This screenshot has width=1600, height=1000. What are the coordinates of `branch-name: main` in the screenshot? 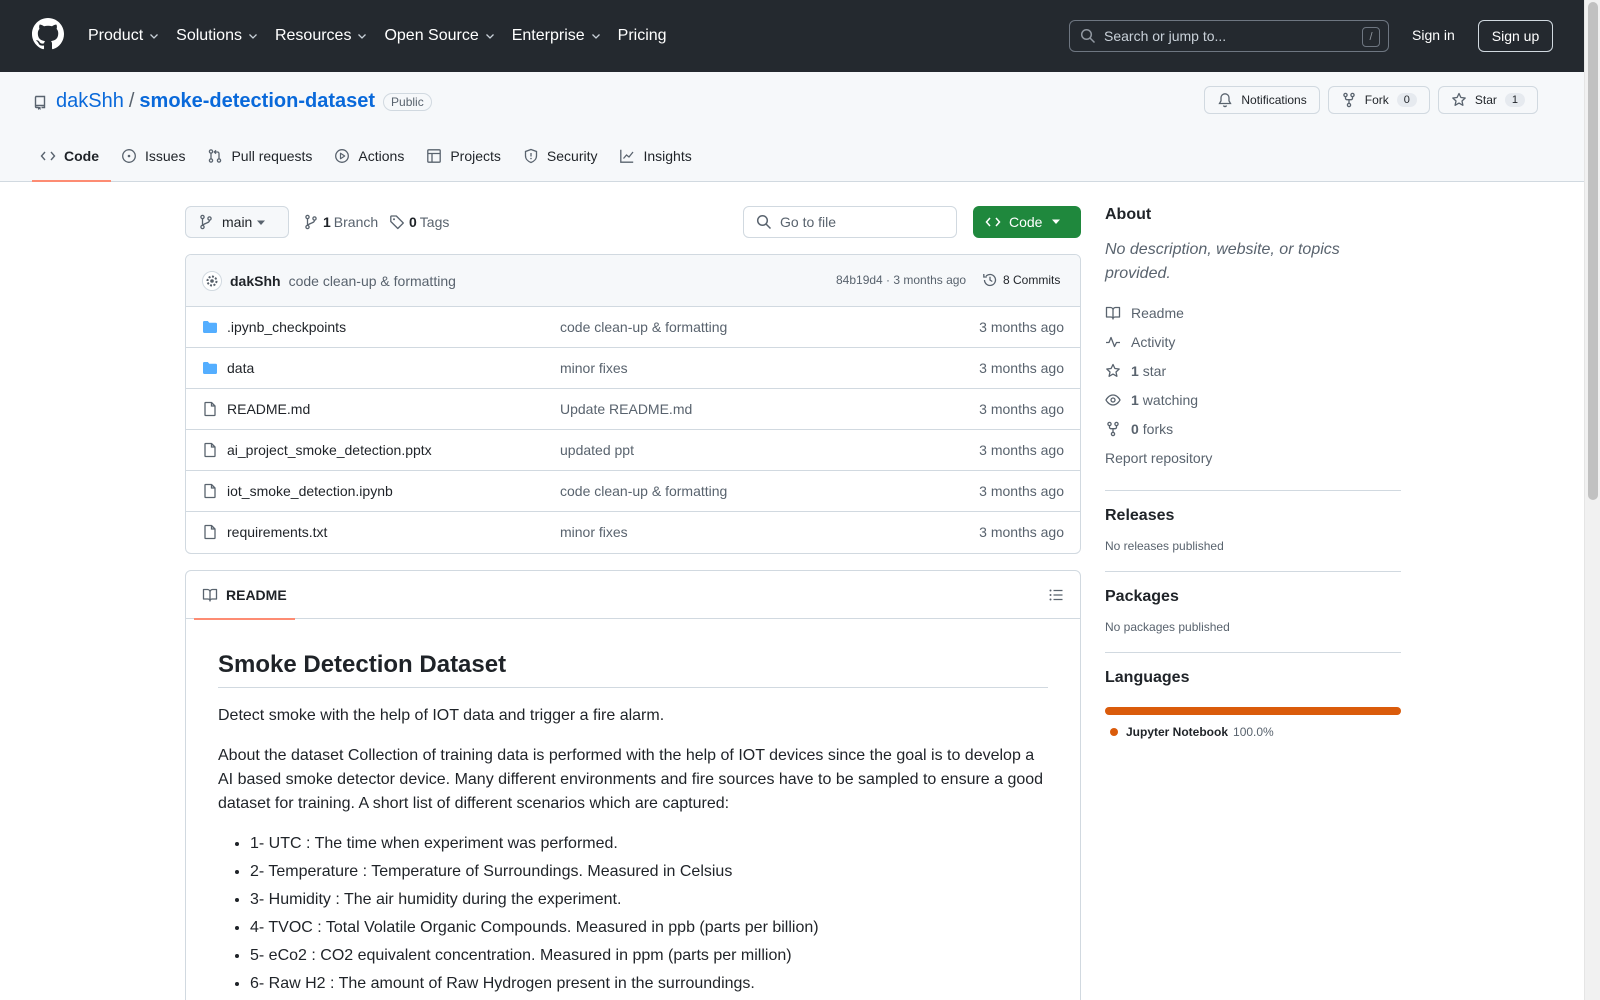 It's located at (237, 222).